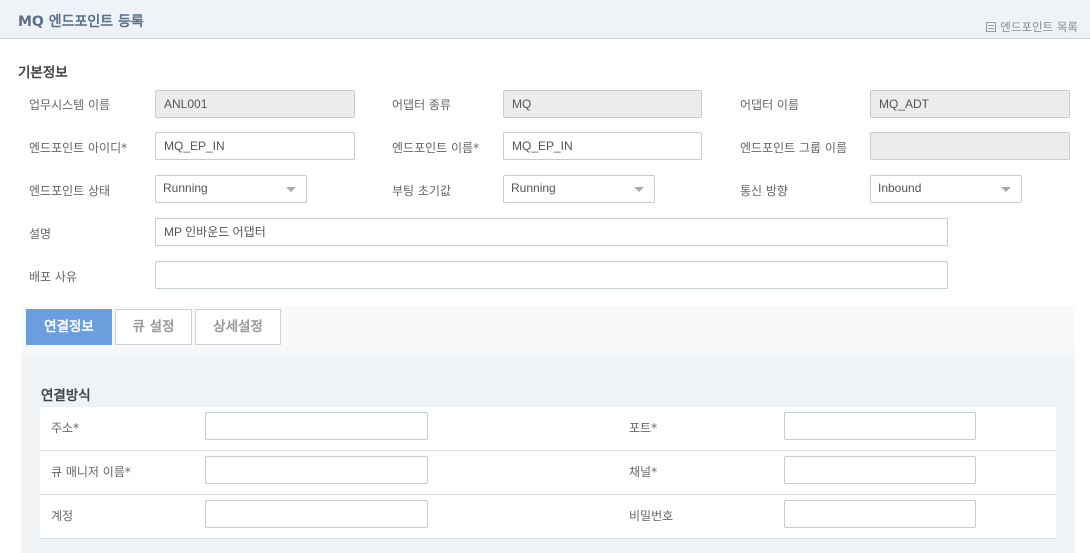 This screenshot has width=1090, height=553. What do you see at coordinates (53, 277) in the screenshot?
I see `deploy-reason-label: 배포 사유` at bounding box center [53, 277].